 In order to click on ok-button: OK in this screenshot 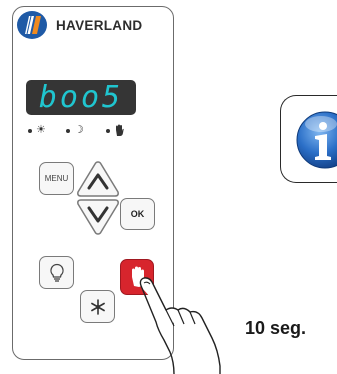, I will do `click(137, 214)`.